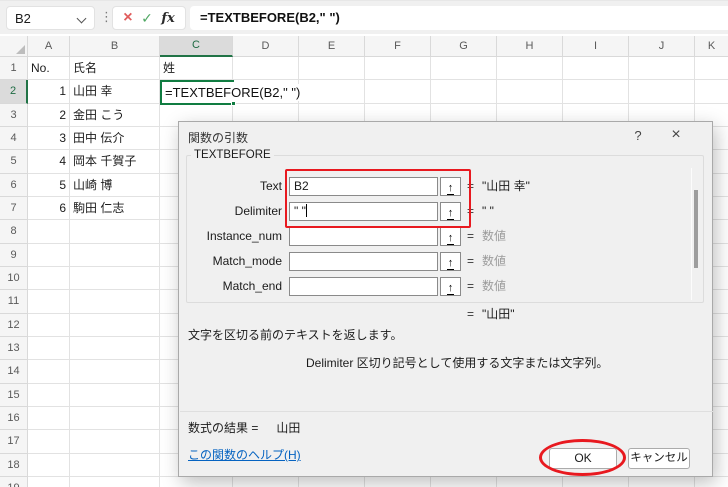  What do you see at coordinates (464, 46) in the screenshot?
I see `column-header-G: G` at bounding box center [464, 46].